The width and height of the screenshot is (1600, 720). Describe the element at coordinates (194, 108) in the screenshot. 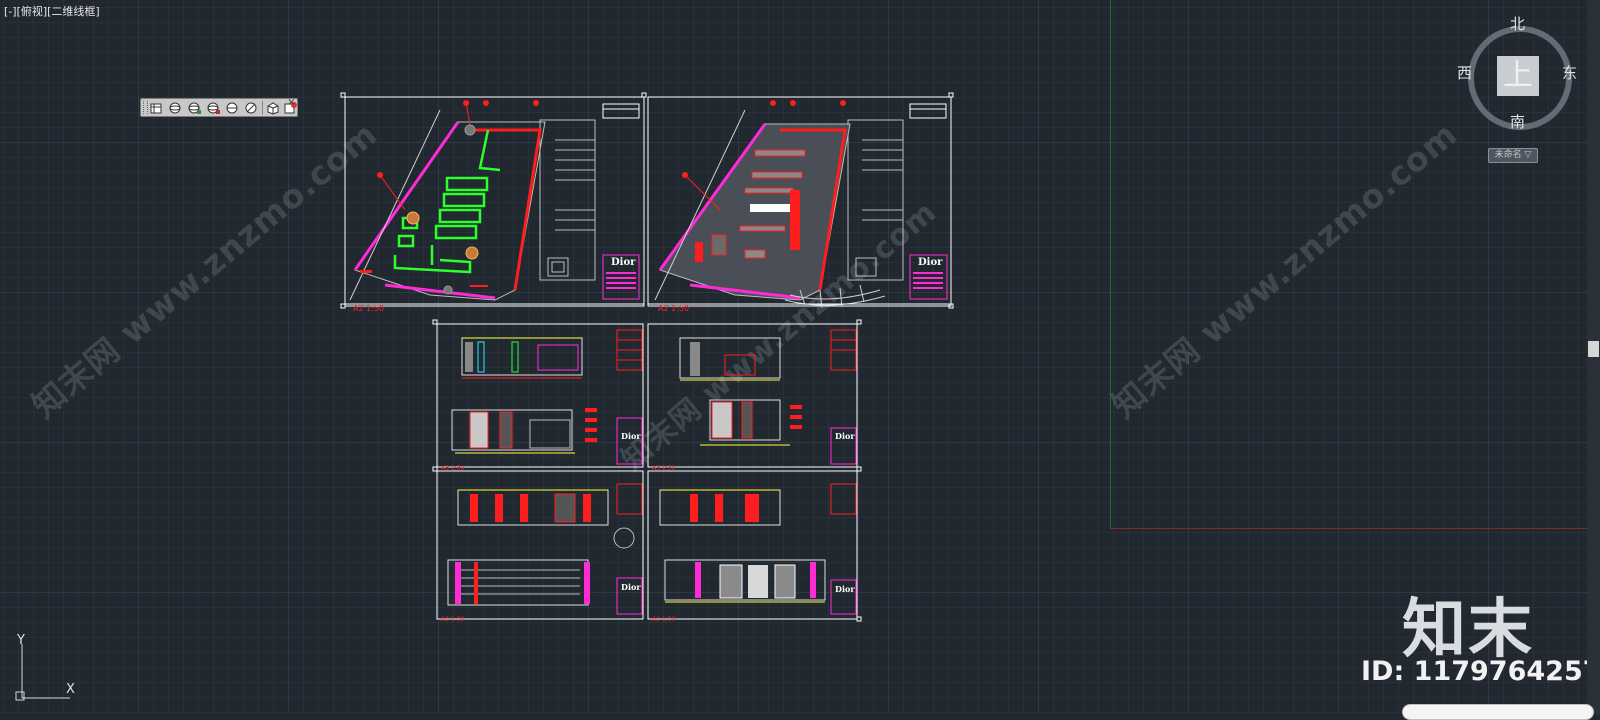

I see `bottom-view-icon` at that location.